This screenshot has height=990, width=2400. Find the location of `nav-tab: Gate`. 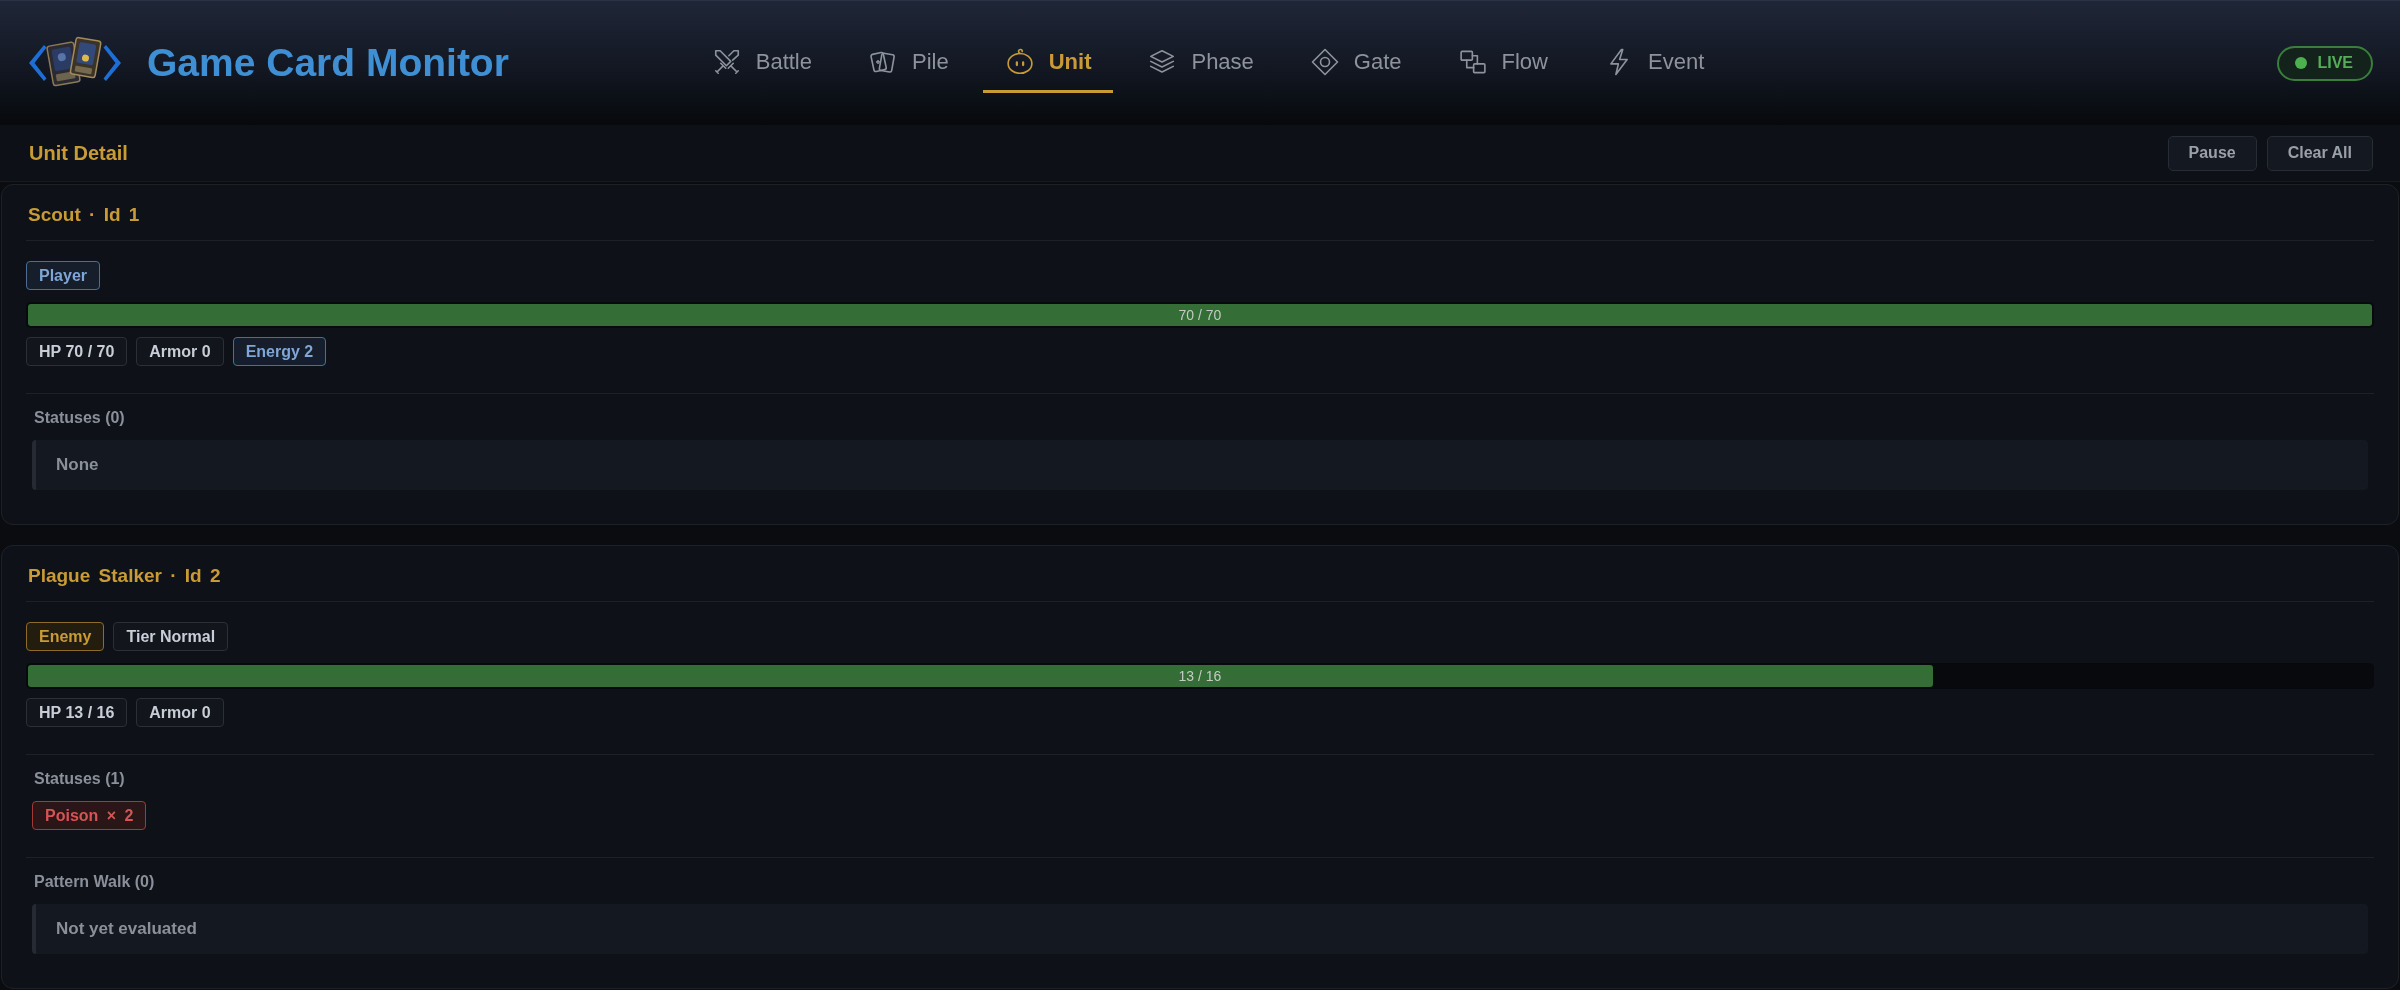

nav-tab: Gate is located at coordinates (1355, 63).